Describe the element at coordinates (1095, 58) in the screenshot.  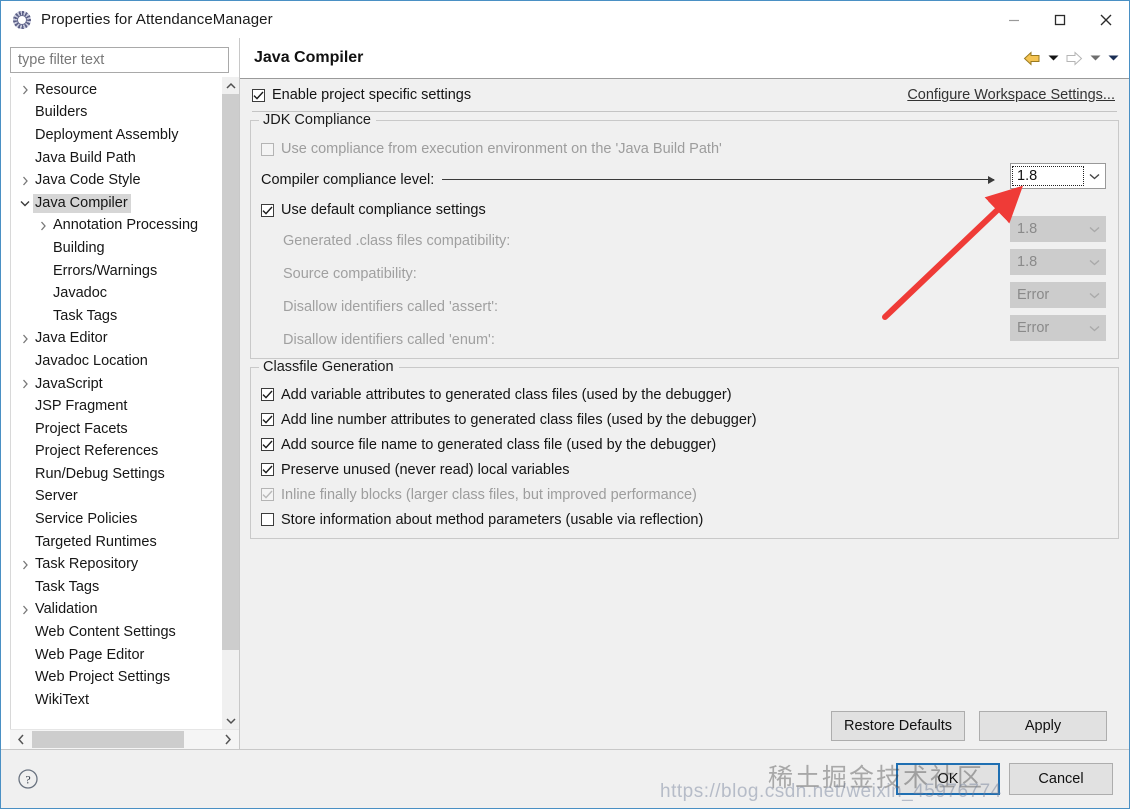
I see `forward-history-chevron-down-icon` at that location.